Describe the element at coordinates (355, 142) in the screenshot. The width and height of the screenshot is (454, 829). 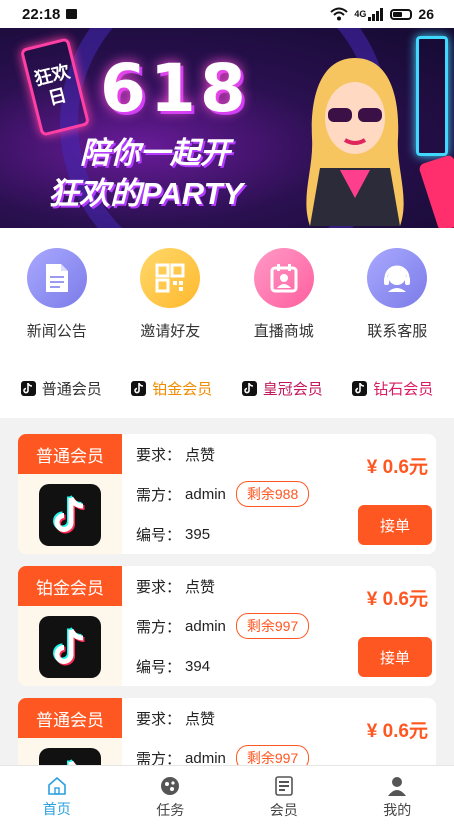
I see `banner-character-illustration` at that location.